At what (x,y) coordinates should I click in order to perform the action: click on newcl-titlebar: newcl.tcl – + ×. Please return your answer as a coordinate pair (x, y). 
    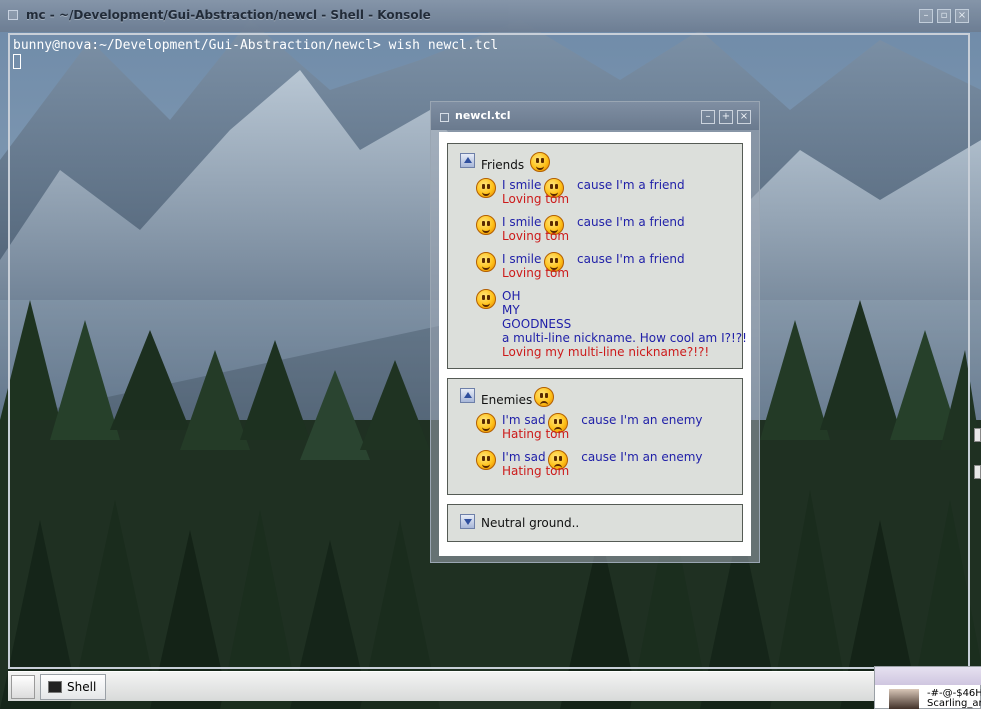
    Looking at the image, I should click on (595, 116).